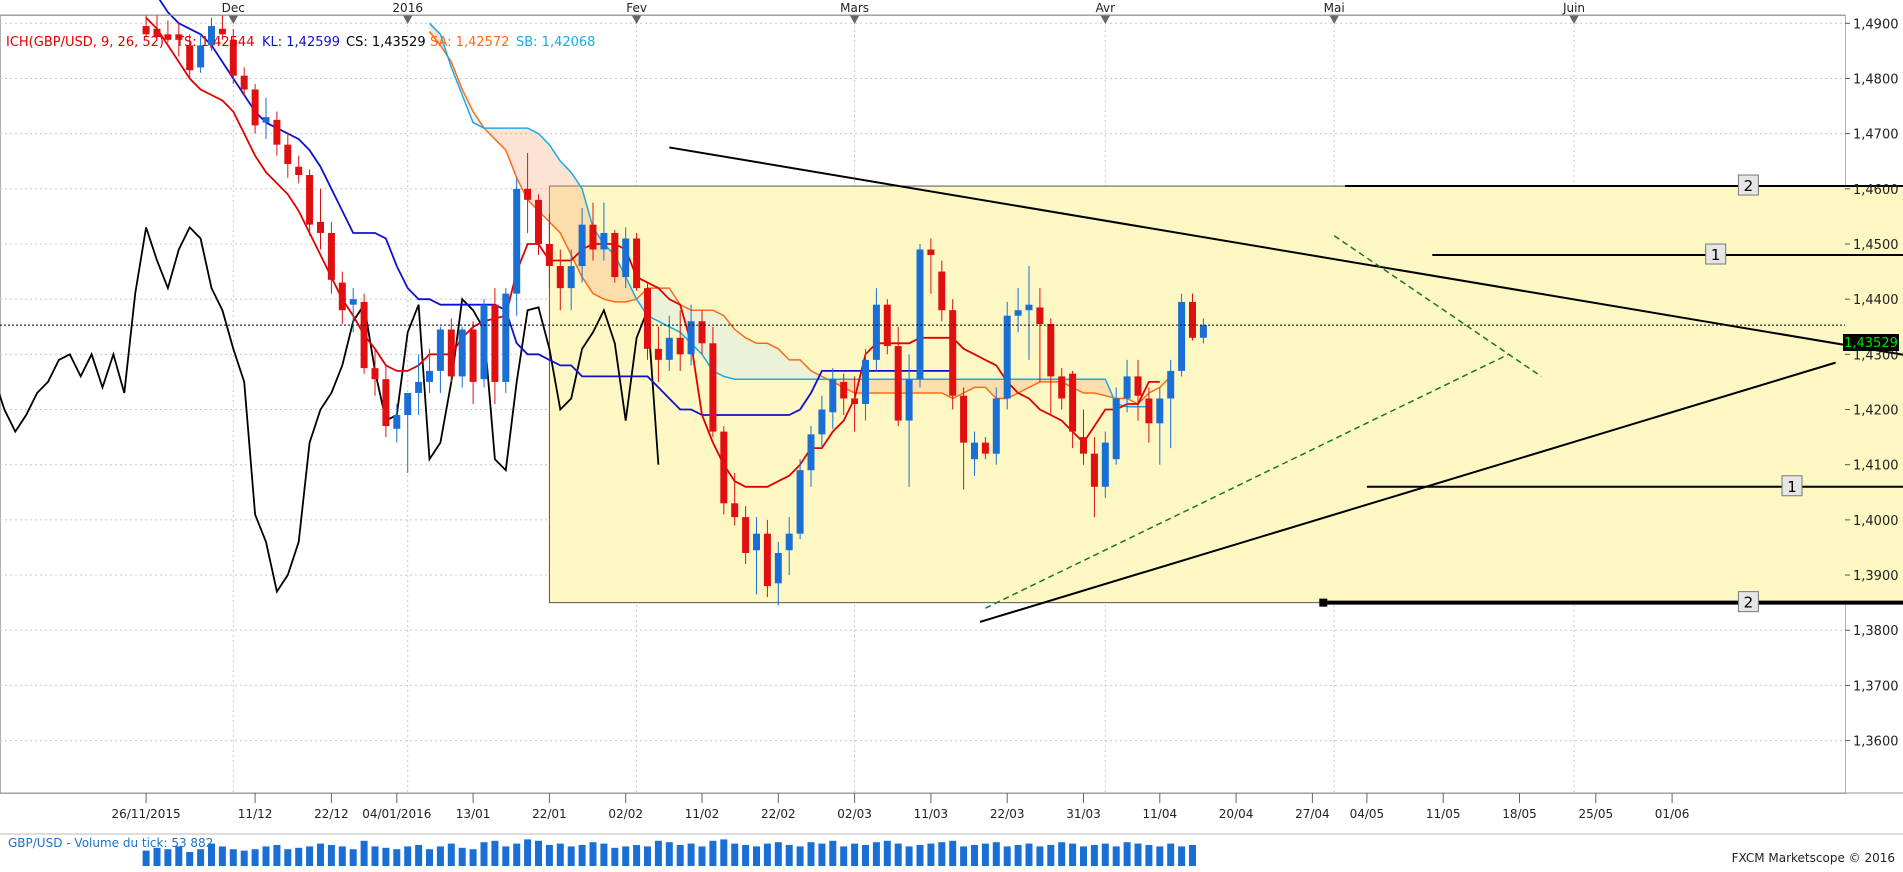  I want to click on x-tick-label: 11/12, so click(255, 814).